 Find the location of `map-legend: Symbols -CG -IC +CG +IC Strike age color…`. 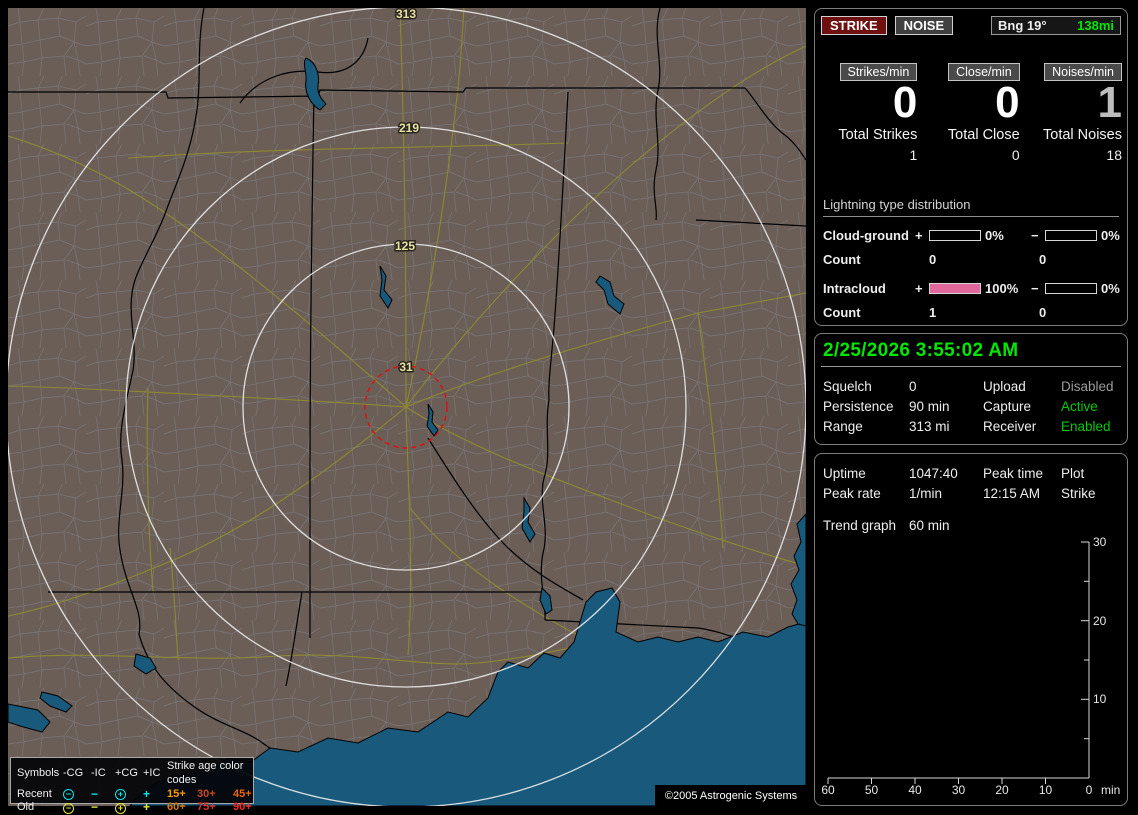

map-legend: Symbols -CG -IC +CG +IC Strike age color… is located at coordinates (132, 785).